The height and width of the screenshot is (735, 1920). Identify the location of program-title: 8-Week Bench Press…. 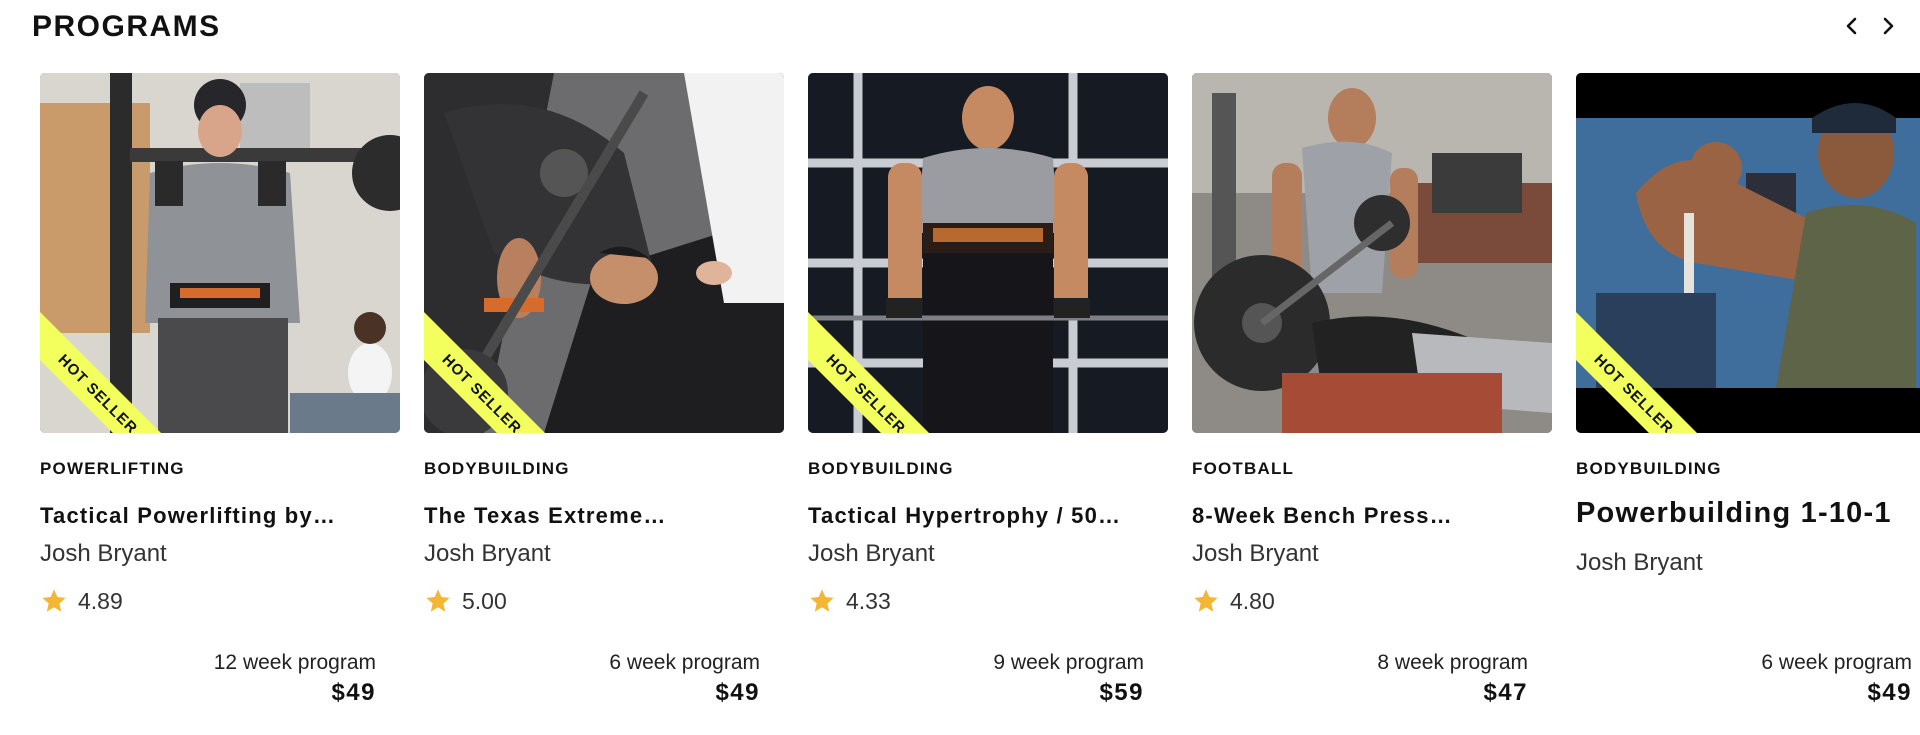
(1357, 516).